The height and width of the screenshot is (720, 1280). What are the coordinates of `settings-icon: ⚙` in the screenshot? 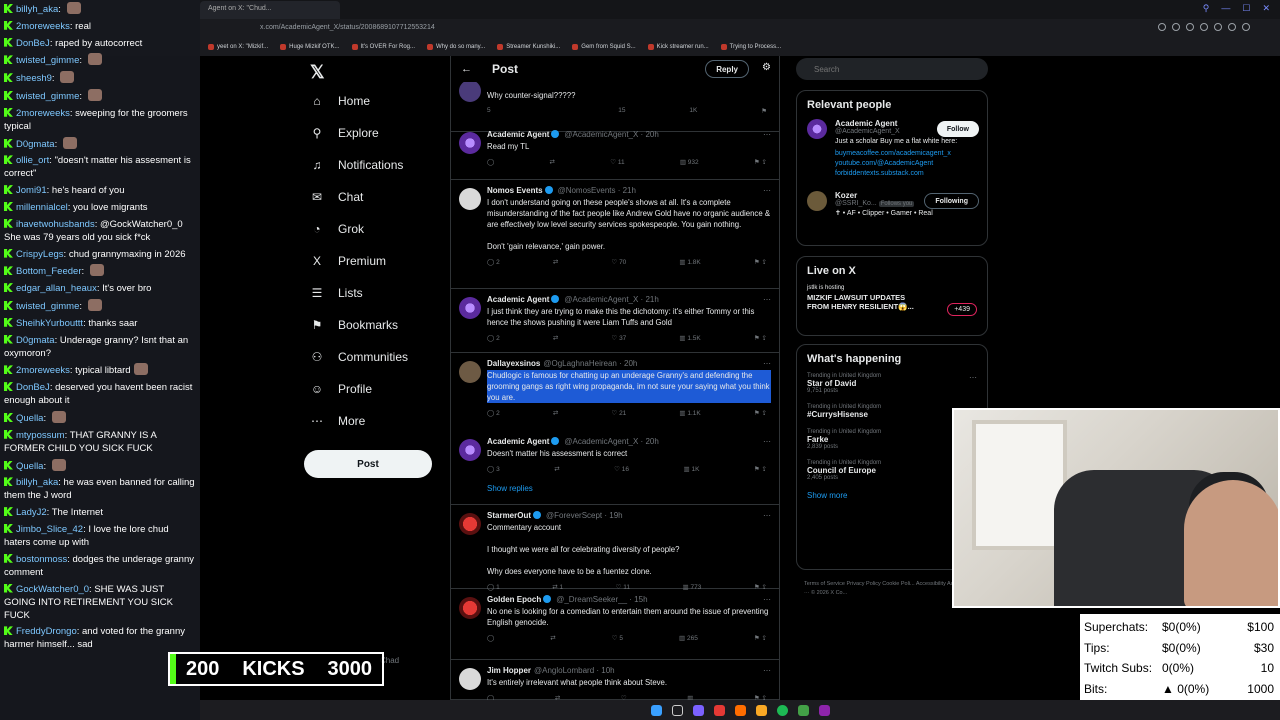 It's located at (766, 67).